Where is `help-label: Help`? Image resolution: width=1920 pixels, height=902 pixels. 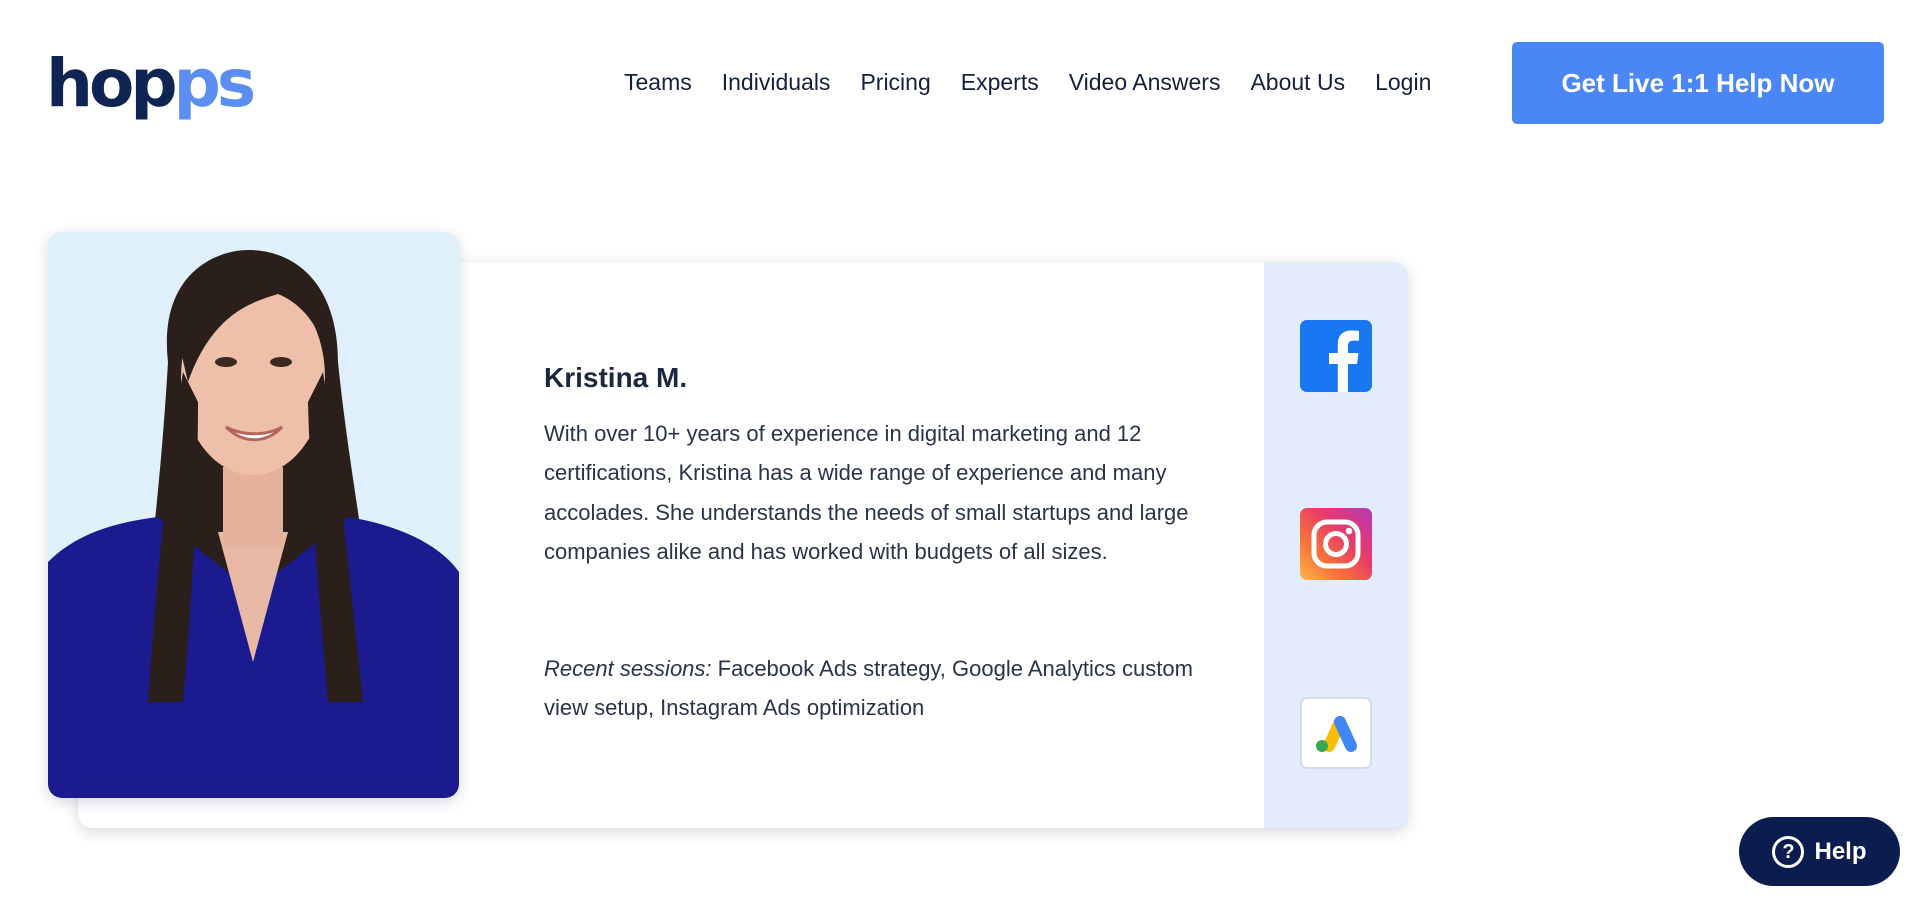
help-label: Help is located at coordinates (1840, 851).